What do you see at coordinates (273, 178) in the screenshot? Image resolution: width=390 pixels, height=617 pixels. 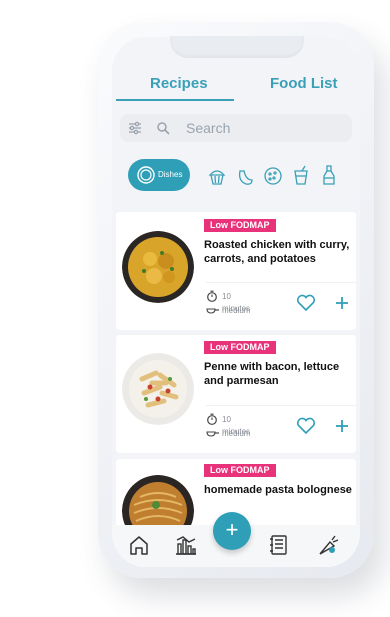 I see `cookie-icon` at bounding box center [273, 178].